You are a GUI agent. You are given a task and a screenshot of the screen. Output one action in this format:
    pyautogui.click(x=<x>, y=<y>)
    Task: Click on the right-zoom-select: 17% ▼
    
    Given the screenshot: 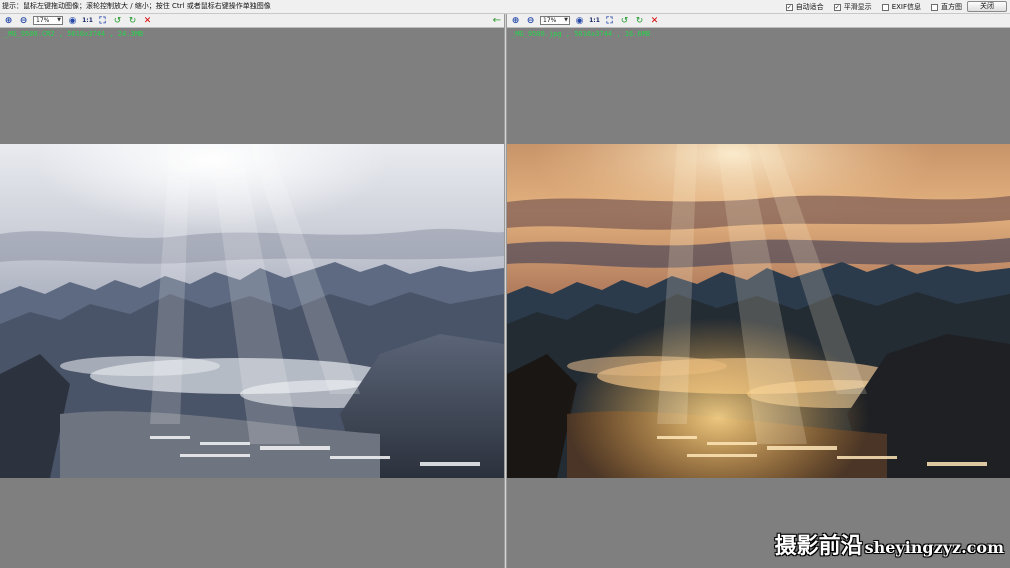 What is the action you would take?
    pyautogui.click(x=555, y=20)
    